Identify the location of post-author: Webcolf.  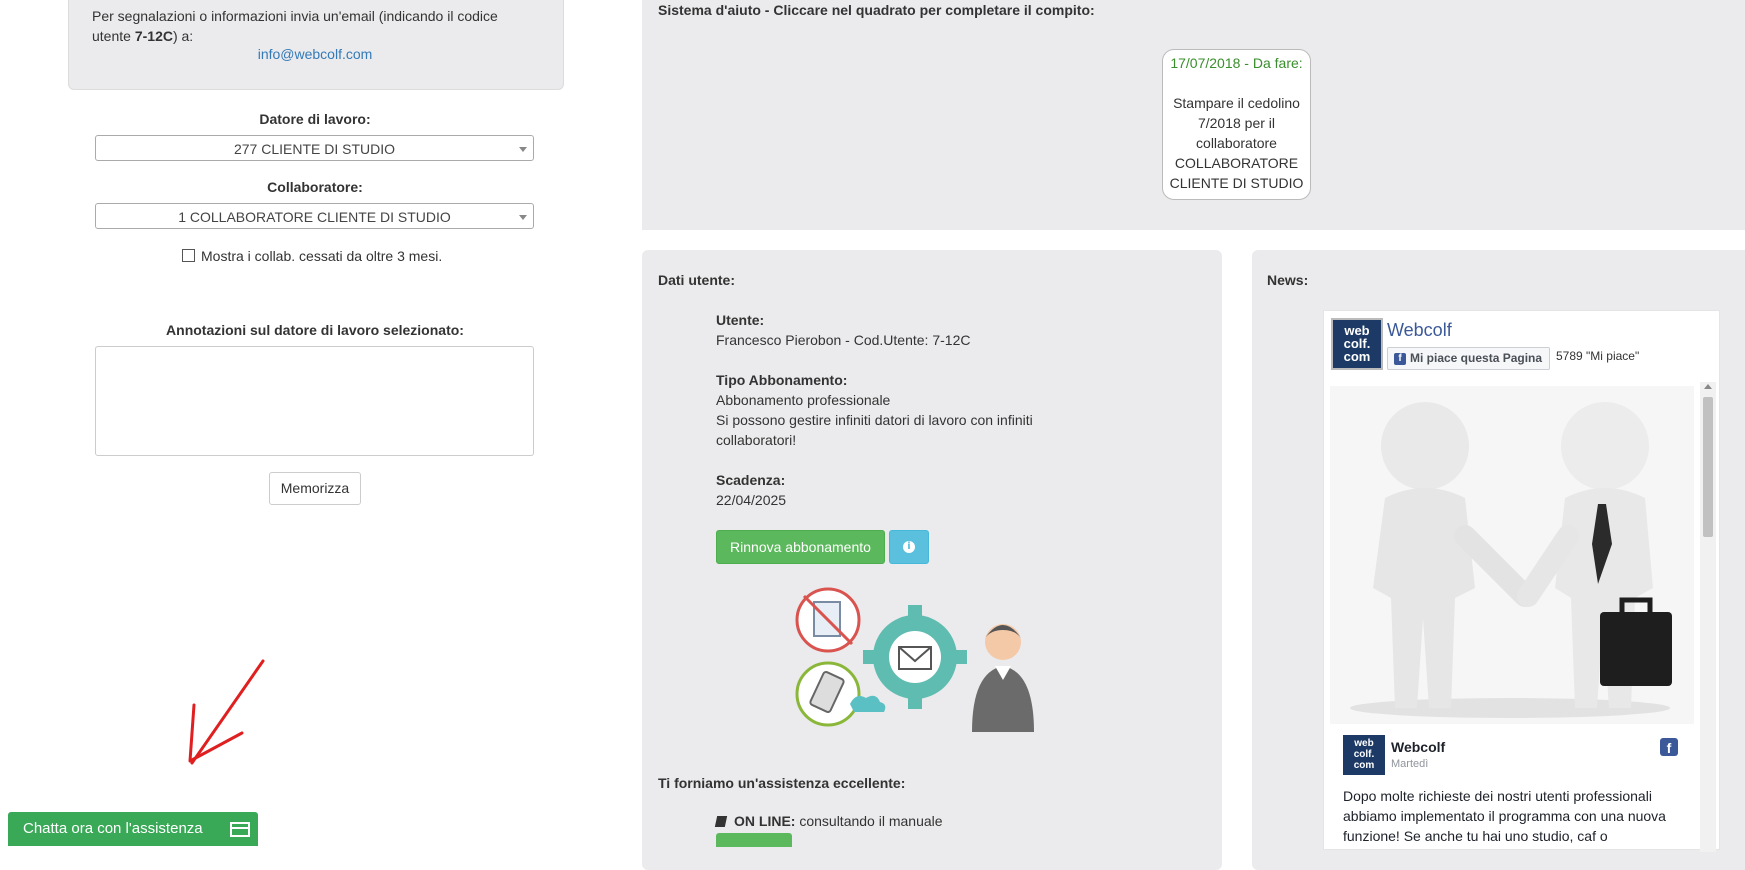
(1418, 747).